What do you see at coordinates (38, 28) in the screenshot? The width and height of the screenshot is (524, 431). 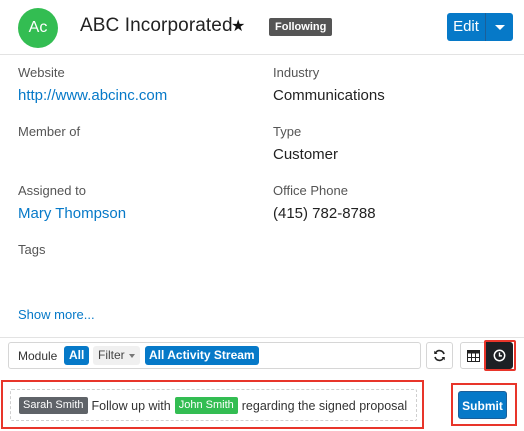 I see `account-avatar: Ac` at bounding box center [38, 28].